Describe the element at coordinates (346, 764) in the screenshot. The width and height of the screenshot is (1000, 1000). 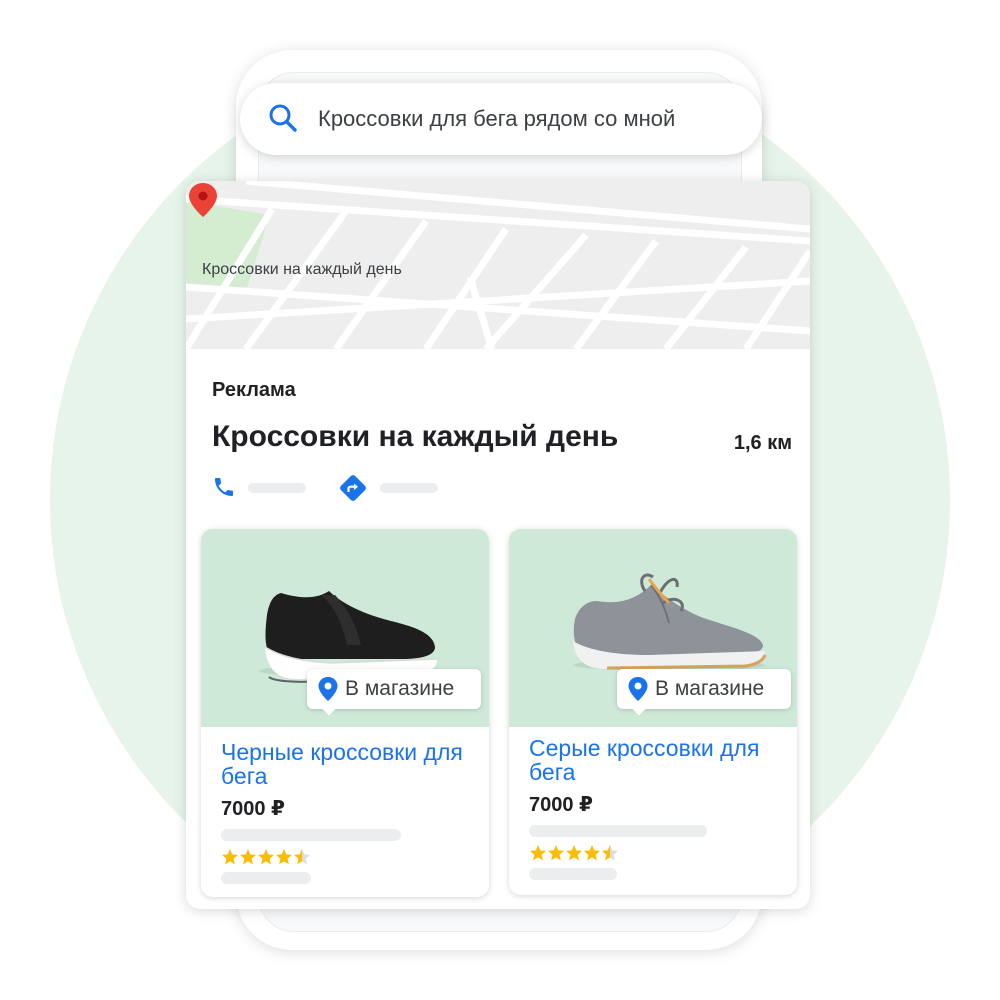
I see `product-title: Черные кроссовки для бега` at that location.